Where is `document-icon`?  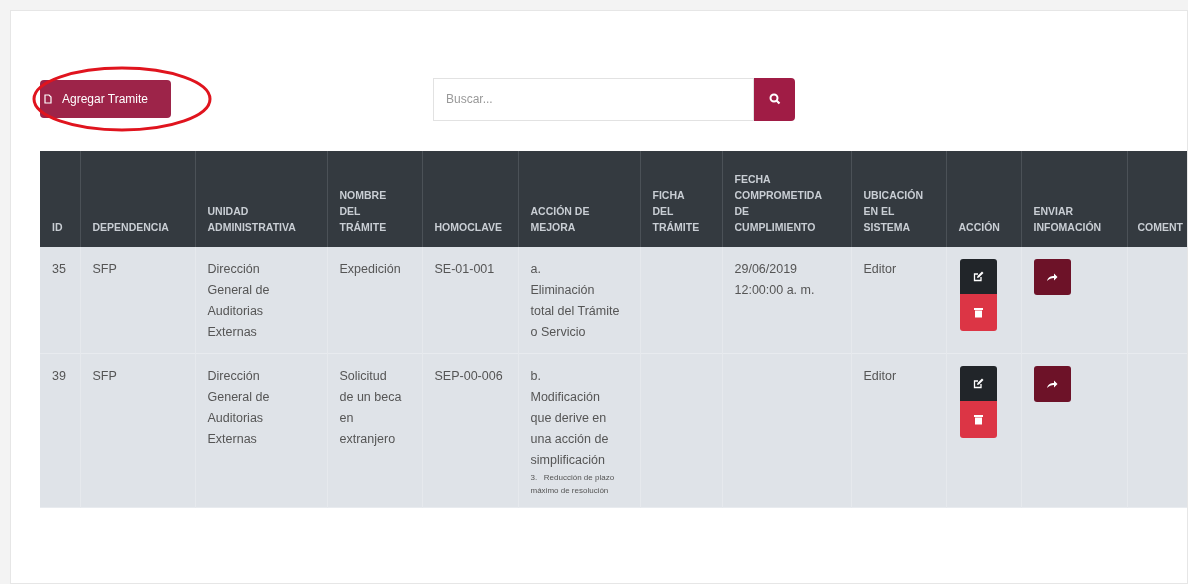 document-icon is located at coordinates (48, 99).